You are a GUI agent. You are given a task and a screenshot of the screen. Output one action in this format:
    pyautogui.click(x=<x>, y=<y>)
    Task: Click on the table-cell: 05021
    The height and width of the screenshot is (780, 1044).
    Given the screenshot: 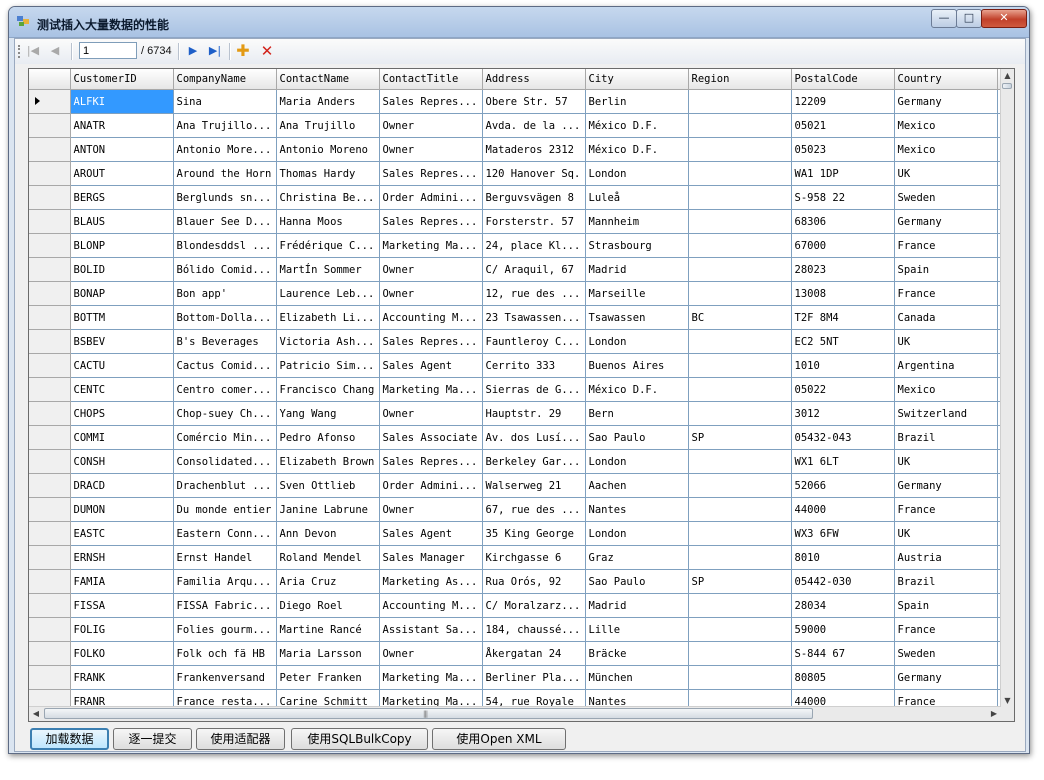 What is the action you would take?
    pyautogui.click(x=843, y=125)
    